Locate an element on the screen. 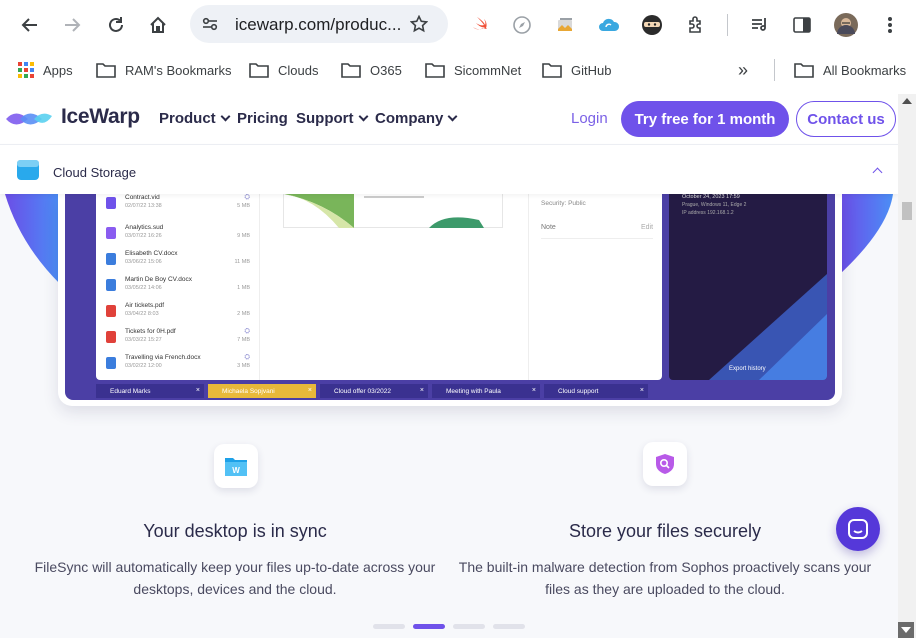 The image size is (916, 638). playlist-icon is located at coordinates (759, 24).